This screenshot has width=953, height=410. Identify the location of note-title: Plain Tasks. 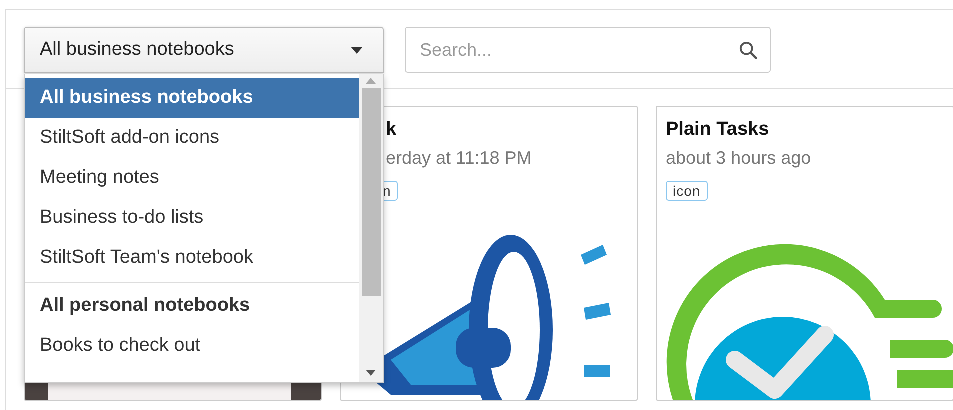
(805, 130).